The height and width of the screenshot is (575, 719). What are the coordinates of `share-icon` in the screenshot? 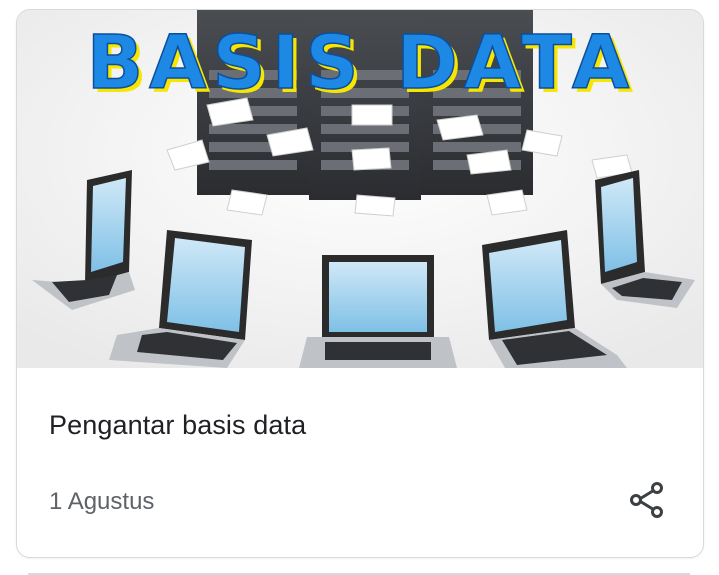 It's located at (646, 500).